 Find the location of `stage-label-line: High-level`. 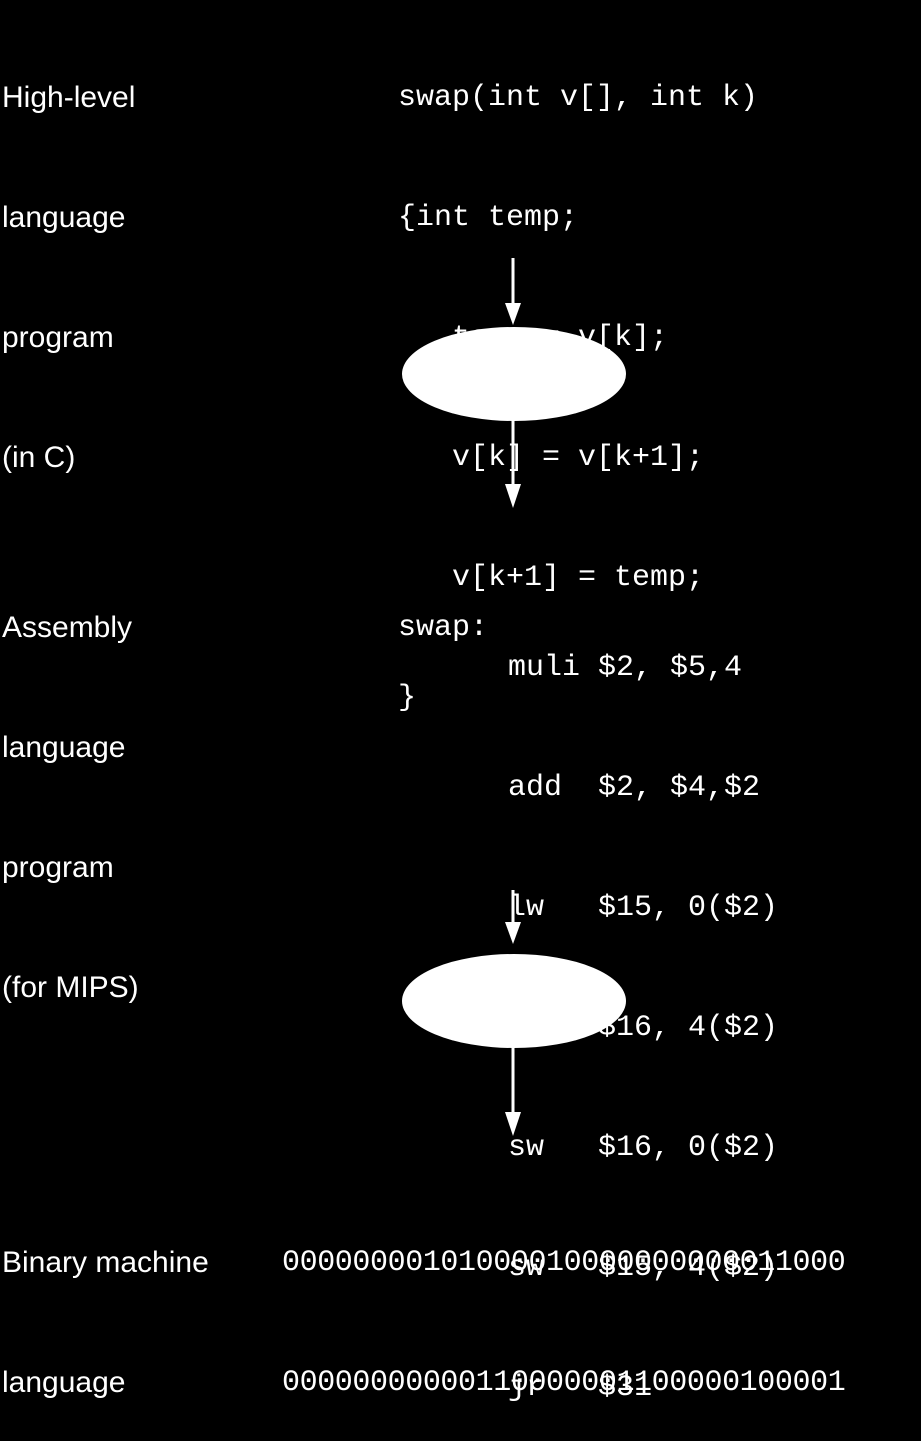

stage-label-line: High-level is located at coordinates (69, 97).